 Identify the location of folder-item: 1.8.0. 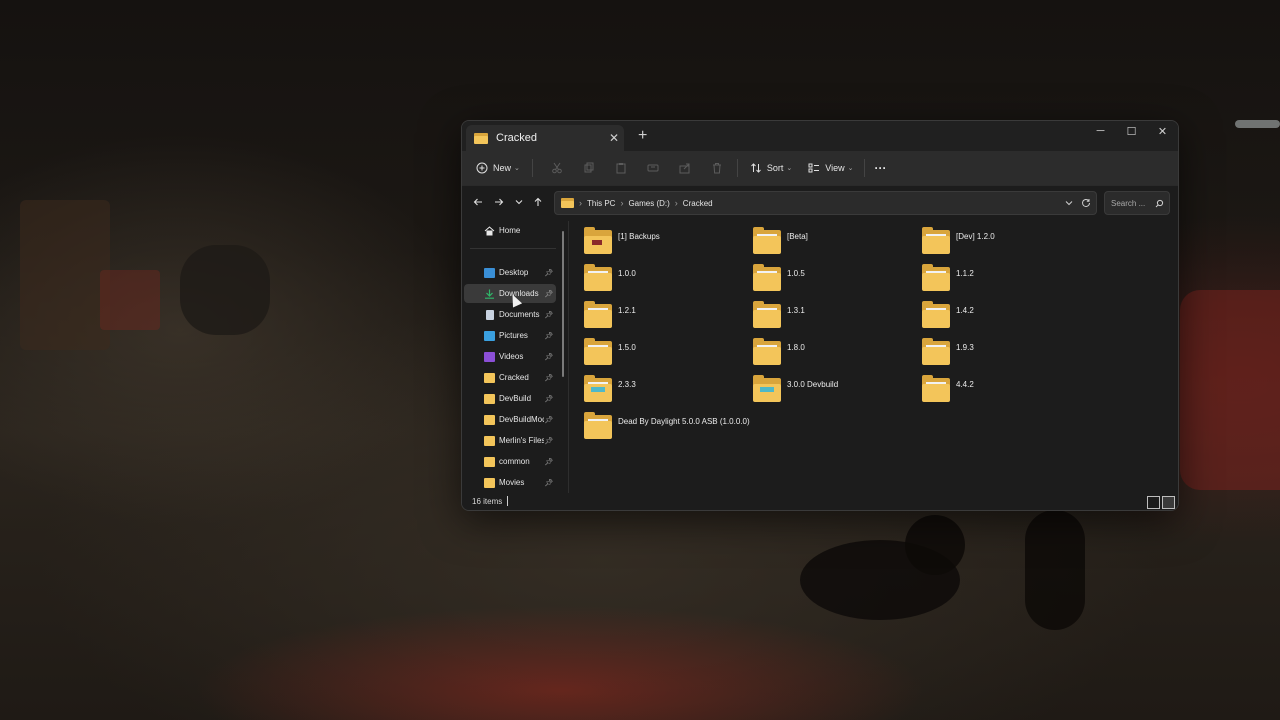
(779, 351).